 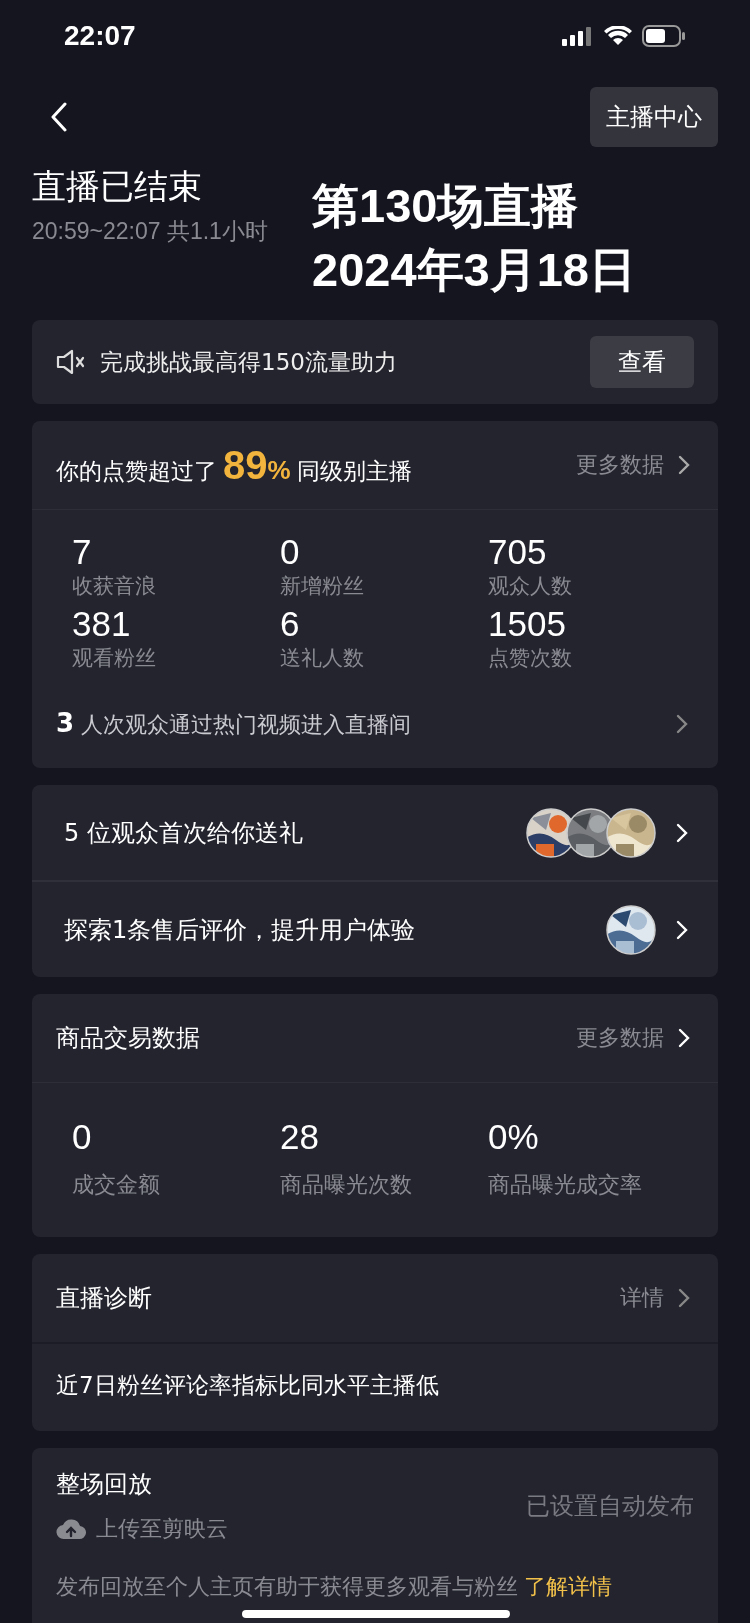 I want to click on signal-icon, so click(x=578, y=36).